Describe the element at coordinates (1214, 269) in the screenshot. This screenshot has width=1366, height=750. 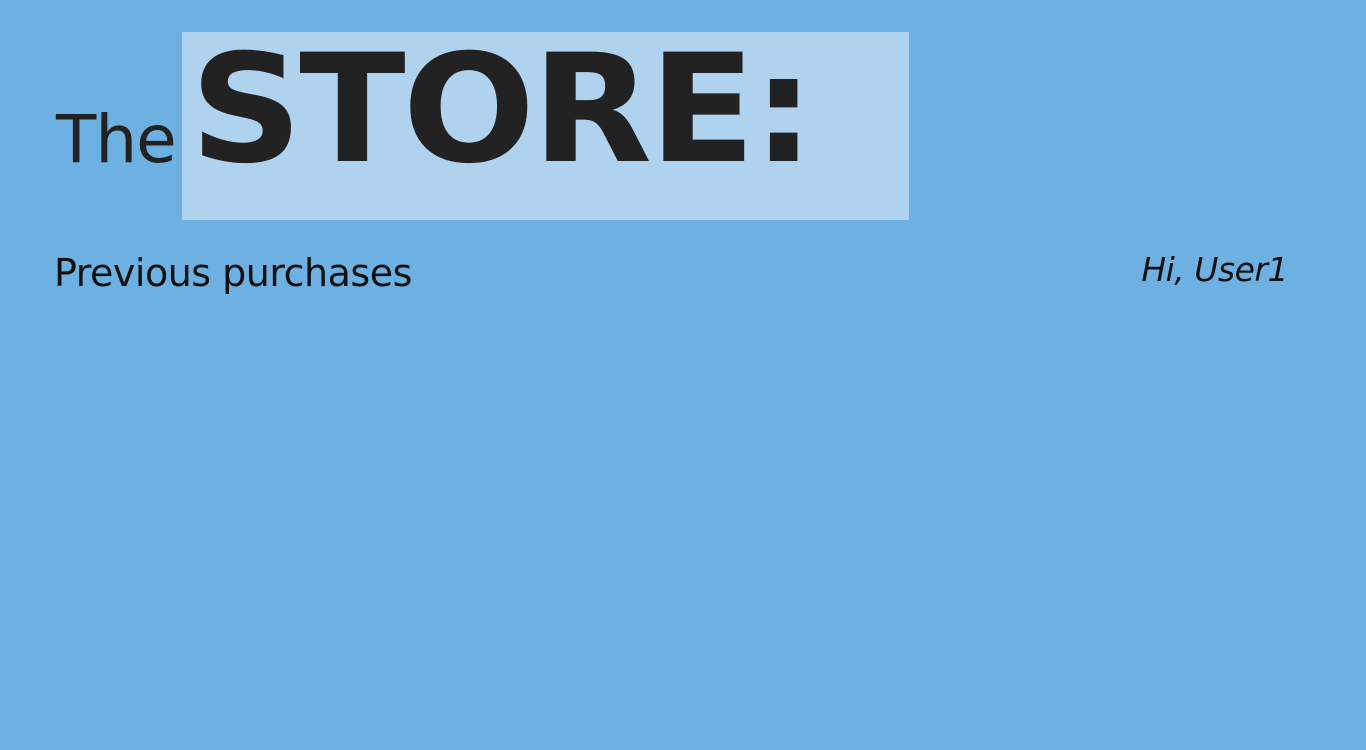
I see `user-greeting: Hi, User1` at that location.